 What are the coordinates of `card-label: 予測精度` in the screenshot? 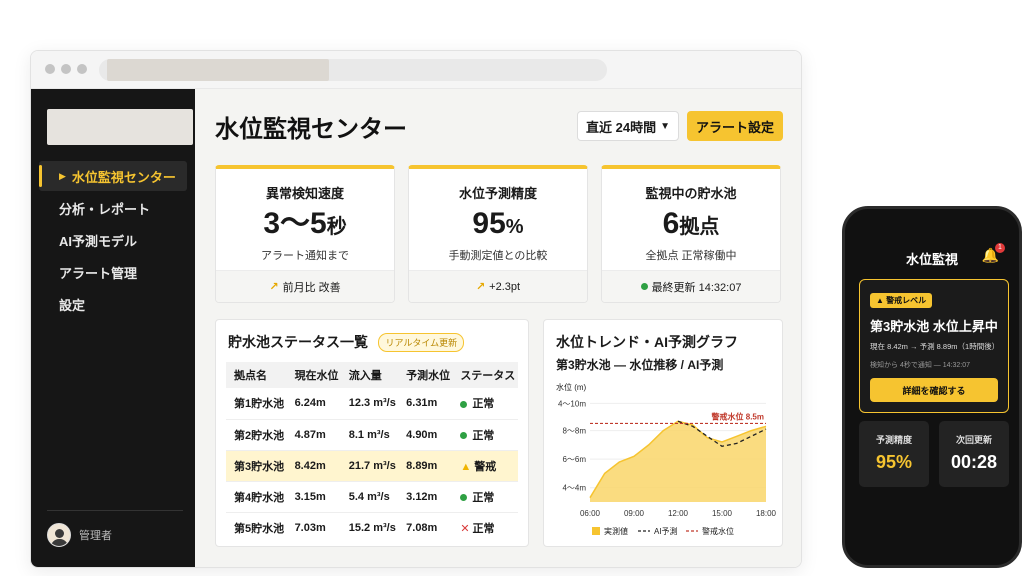 It's located at (893, 440).